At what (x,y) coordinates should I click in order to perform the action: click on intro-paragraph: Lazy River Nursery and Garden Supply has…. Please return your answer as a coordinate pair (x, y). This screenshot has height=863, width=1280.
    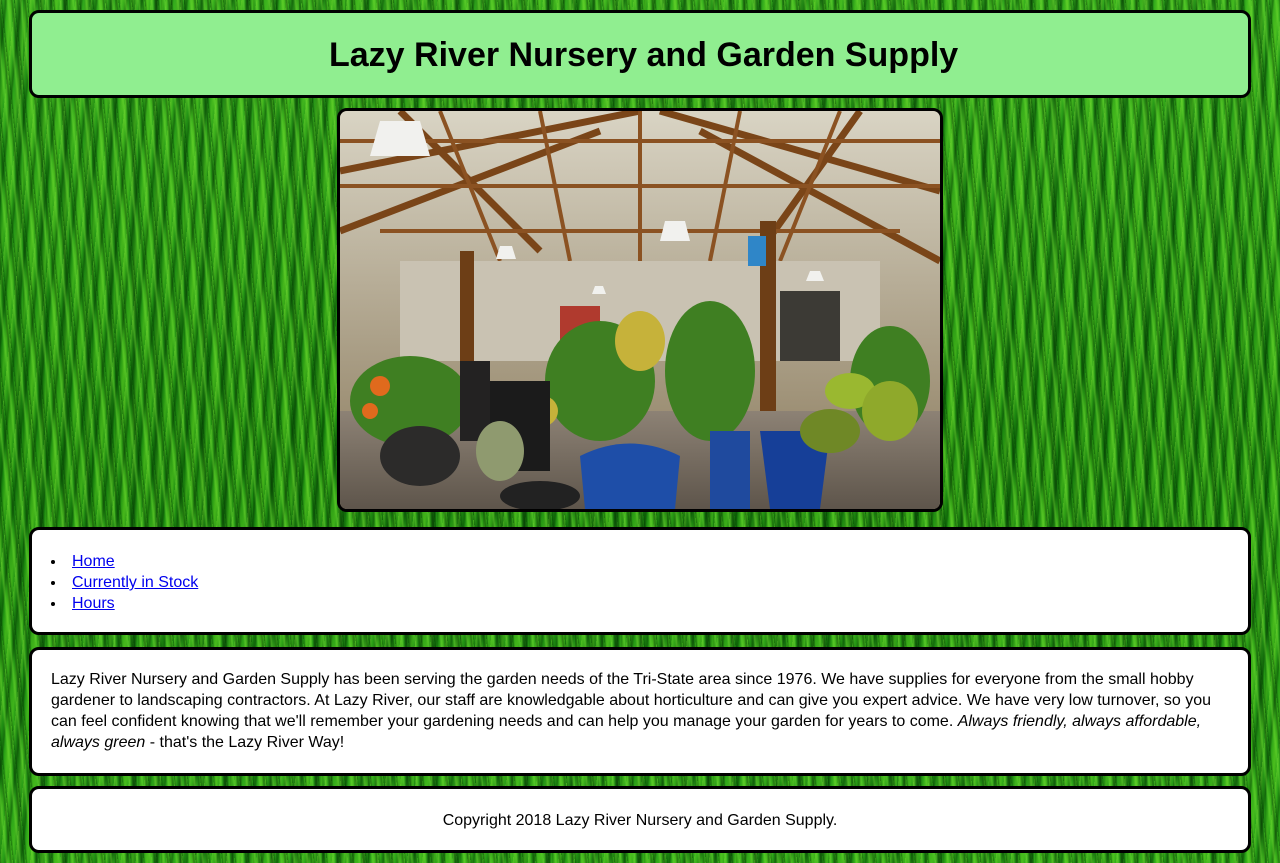
    Looking at the image, I should click on (636, 711).